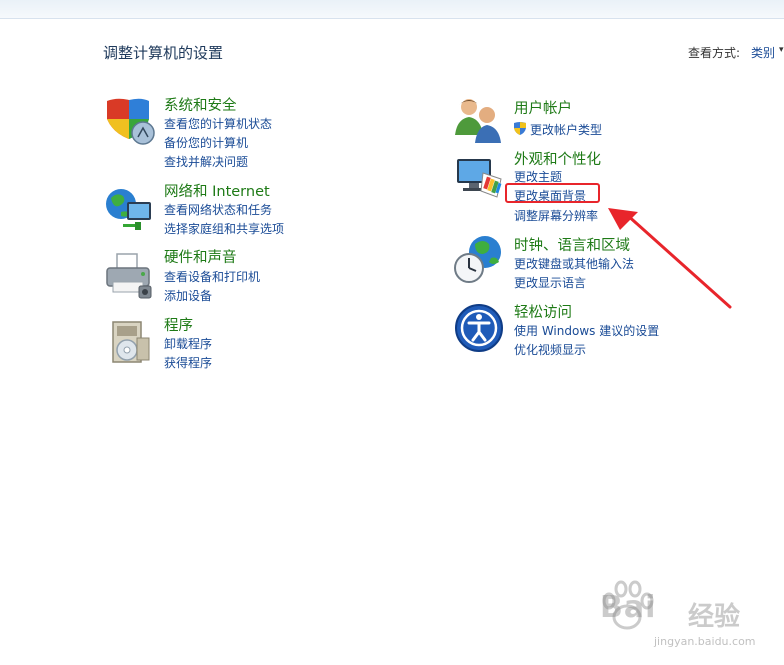  What do you see at coordinates (200, 256) in the screenshot?
I see `category-hardware-sound: 硬件和声音` at bounding box center [200, 256].